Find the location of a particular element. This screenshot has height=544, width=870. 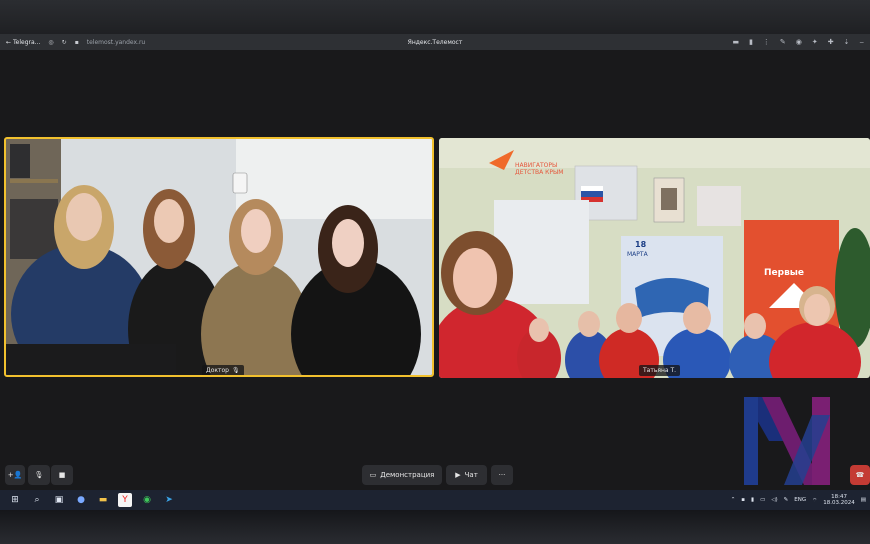

clock: 18:47 18.03.2024 is located at coordinates (839, 500).